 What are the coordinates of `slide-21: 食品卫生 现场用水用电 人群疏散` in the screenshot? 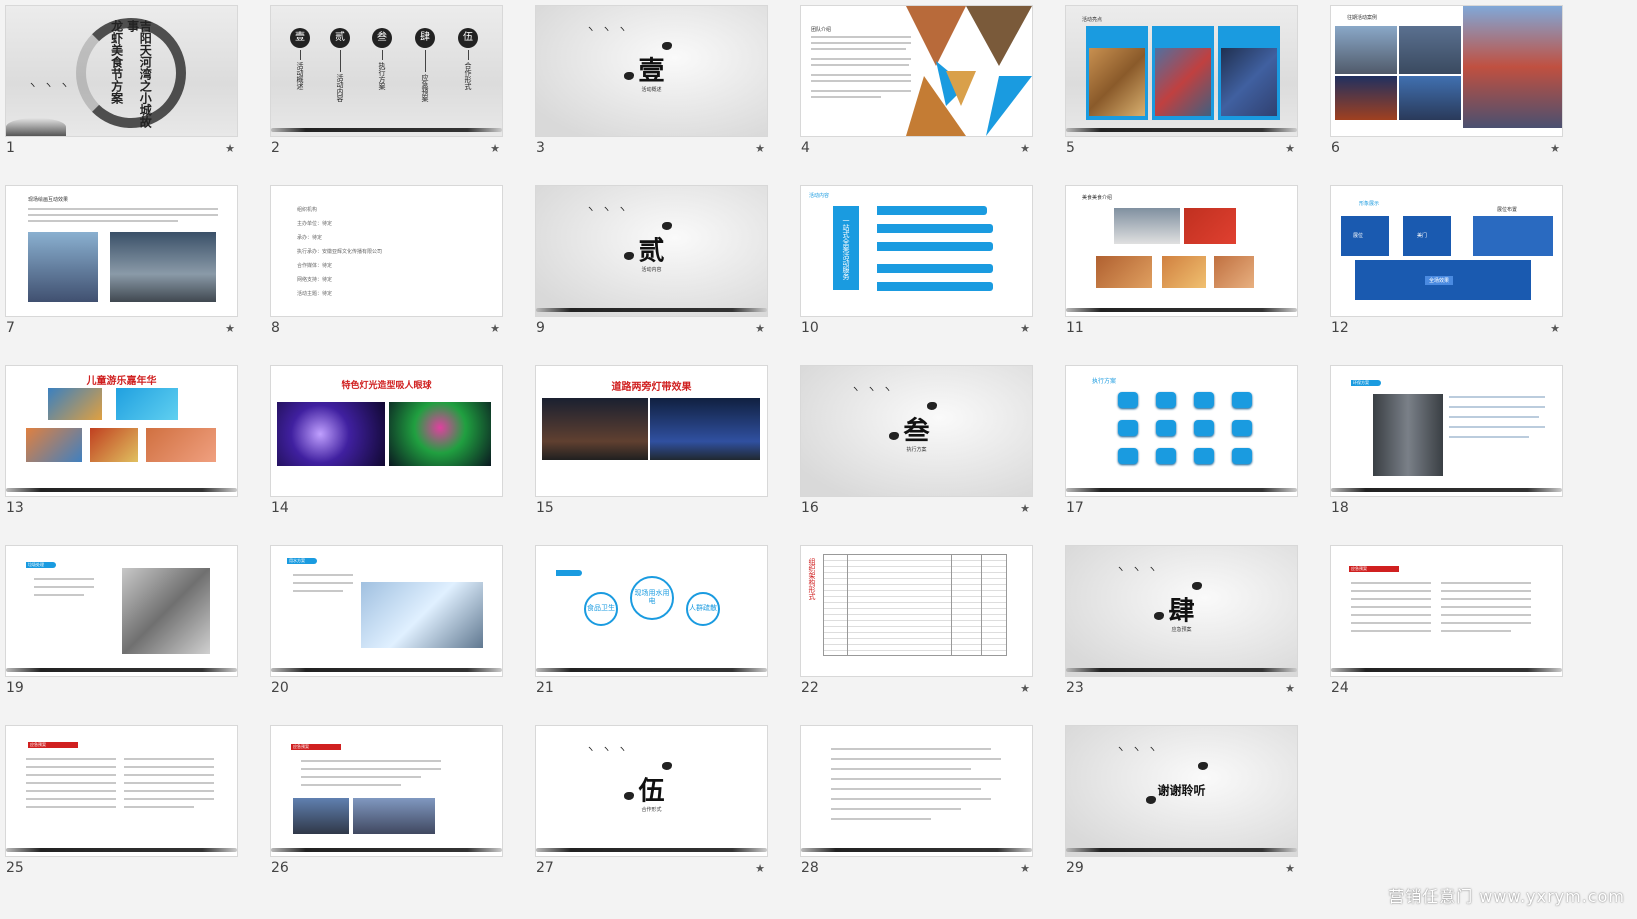 It's located at (651, 611).